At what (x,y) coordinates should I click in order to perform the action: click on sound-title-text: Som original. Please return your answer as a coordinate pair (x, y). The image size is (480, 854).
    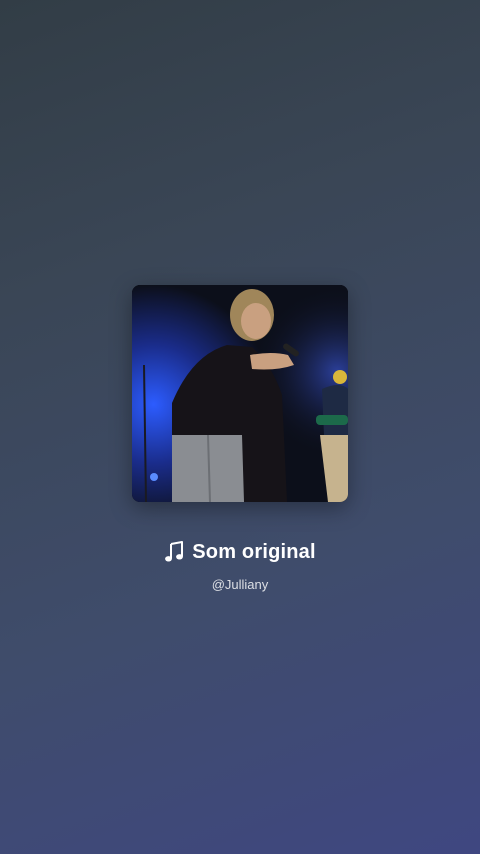
    Looking at the image, I should click on (254, 552).